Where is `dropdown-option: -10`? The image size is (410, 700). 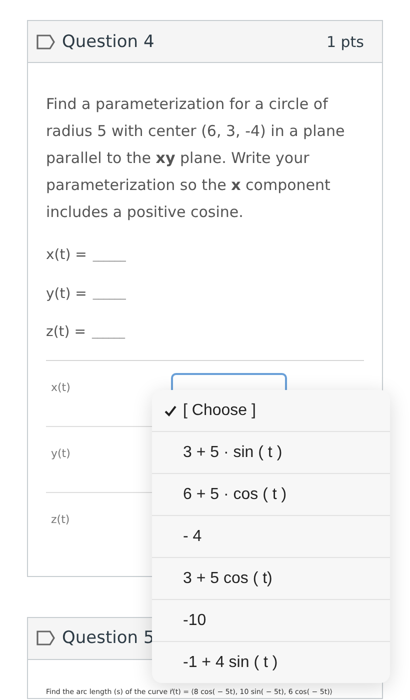
dropdown-option: -10 is located at coordinates (271, 620).